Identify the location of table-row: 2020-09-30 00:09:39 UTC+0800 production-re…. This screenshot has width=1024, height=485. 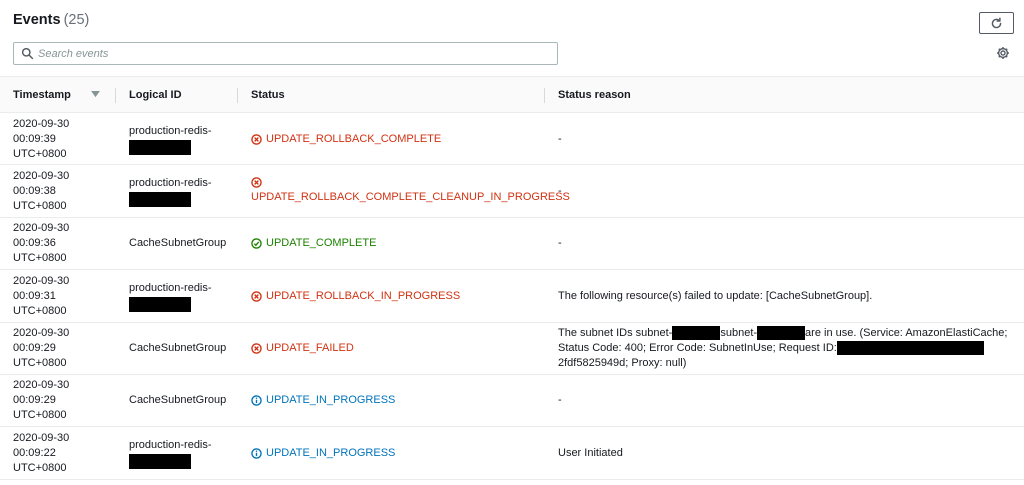
(512, 139).